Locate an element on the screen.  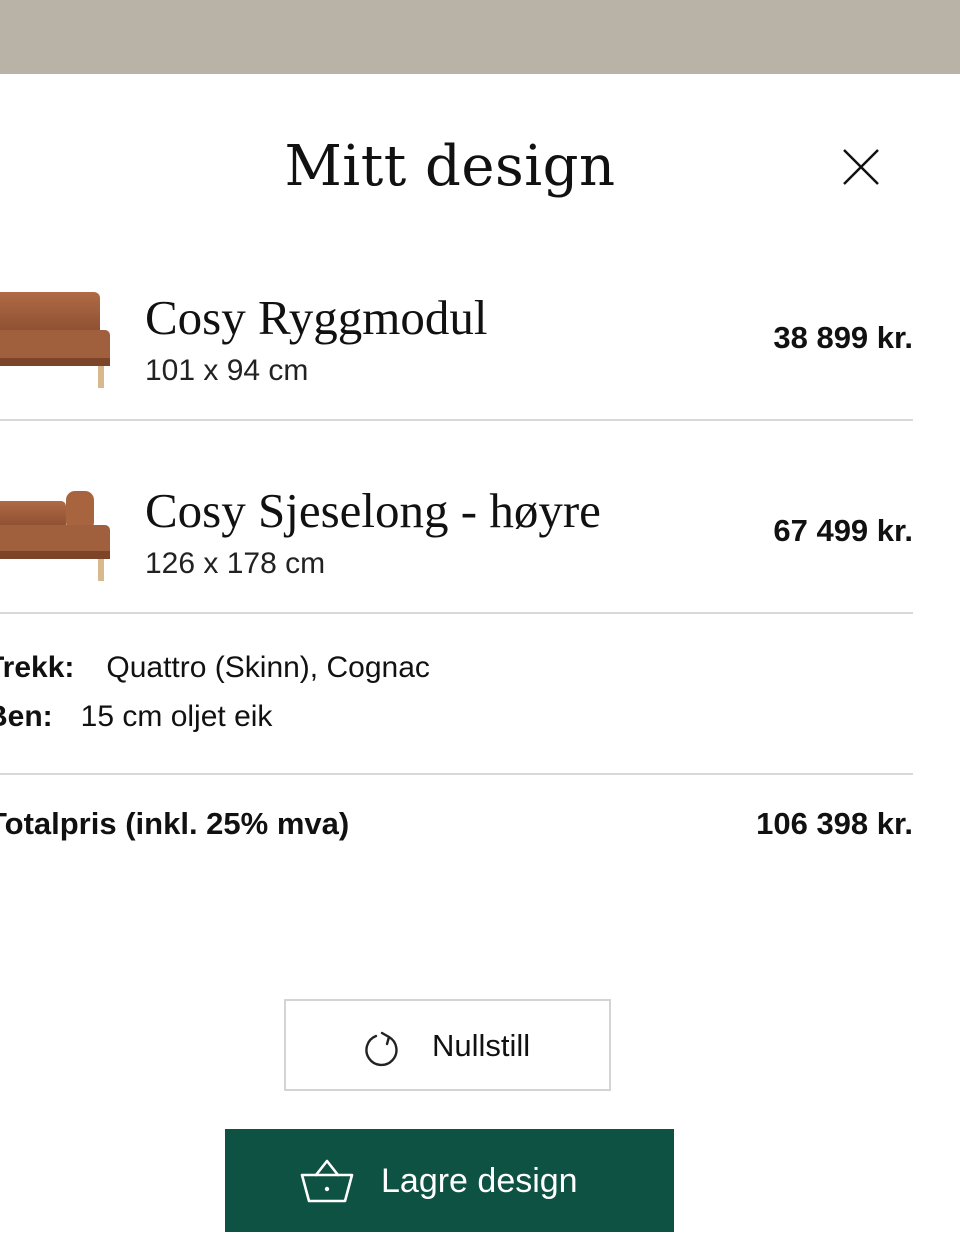
item-dimensions: 126 x 178 cm is located at coordinates (235, 563).